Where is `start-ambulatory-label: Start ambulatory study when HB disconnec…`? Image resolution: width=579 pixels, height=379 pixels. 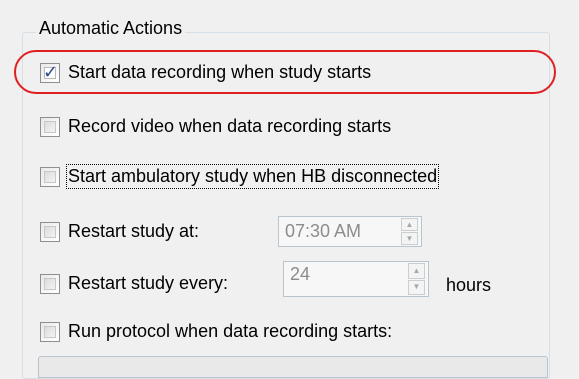 start-ambulatory-label: Start ambulatory study when HB disconnec… is located at coordinates (252, 176).